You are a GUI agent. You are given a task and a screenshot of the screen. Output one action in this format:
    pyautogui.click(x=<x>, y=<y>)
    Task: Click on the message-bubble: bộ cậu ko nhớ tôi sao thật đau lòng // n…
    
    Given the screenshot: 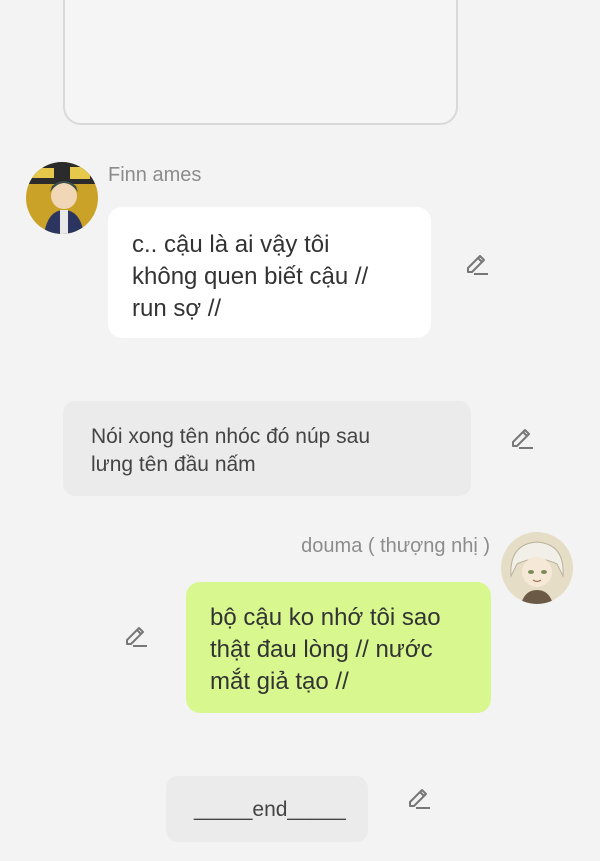 What is the action you would take?
    pyautogui.click(x=338, y=647)
    